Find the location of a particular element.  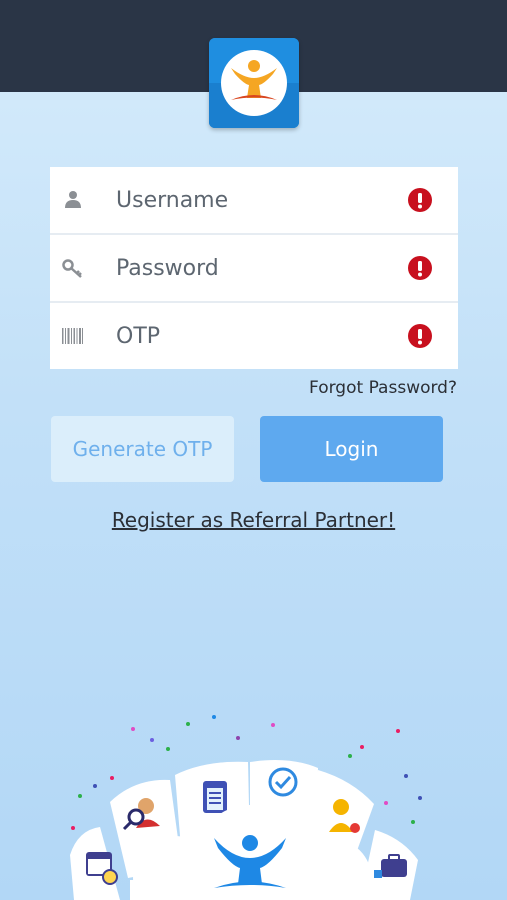

register-referral-link: Register as Referral Partner! is located at coordinates (253, 520).